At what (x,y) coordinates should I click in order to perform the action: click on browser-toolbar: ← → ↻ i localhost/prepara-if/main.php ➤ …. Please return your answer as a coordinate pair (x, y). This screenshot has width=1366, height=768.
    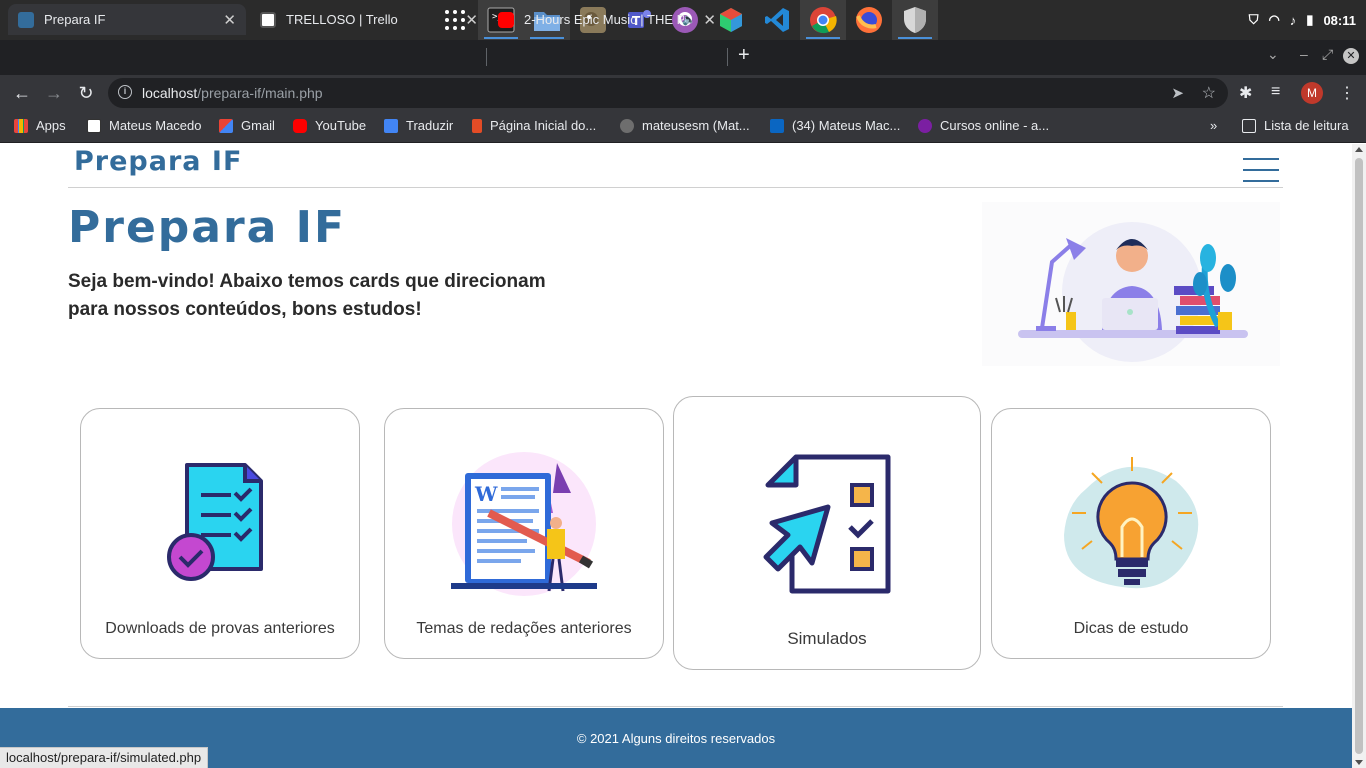
    Looking at the image, I should click on (683, 93).